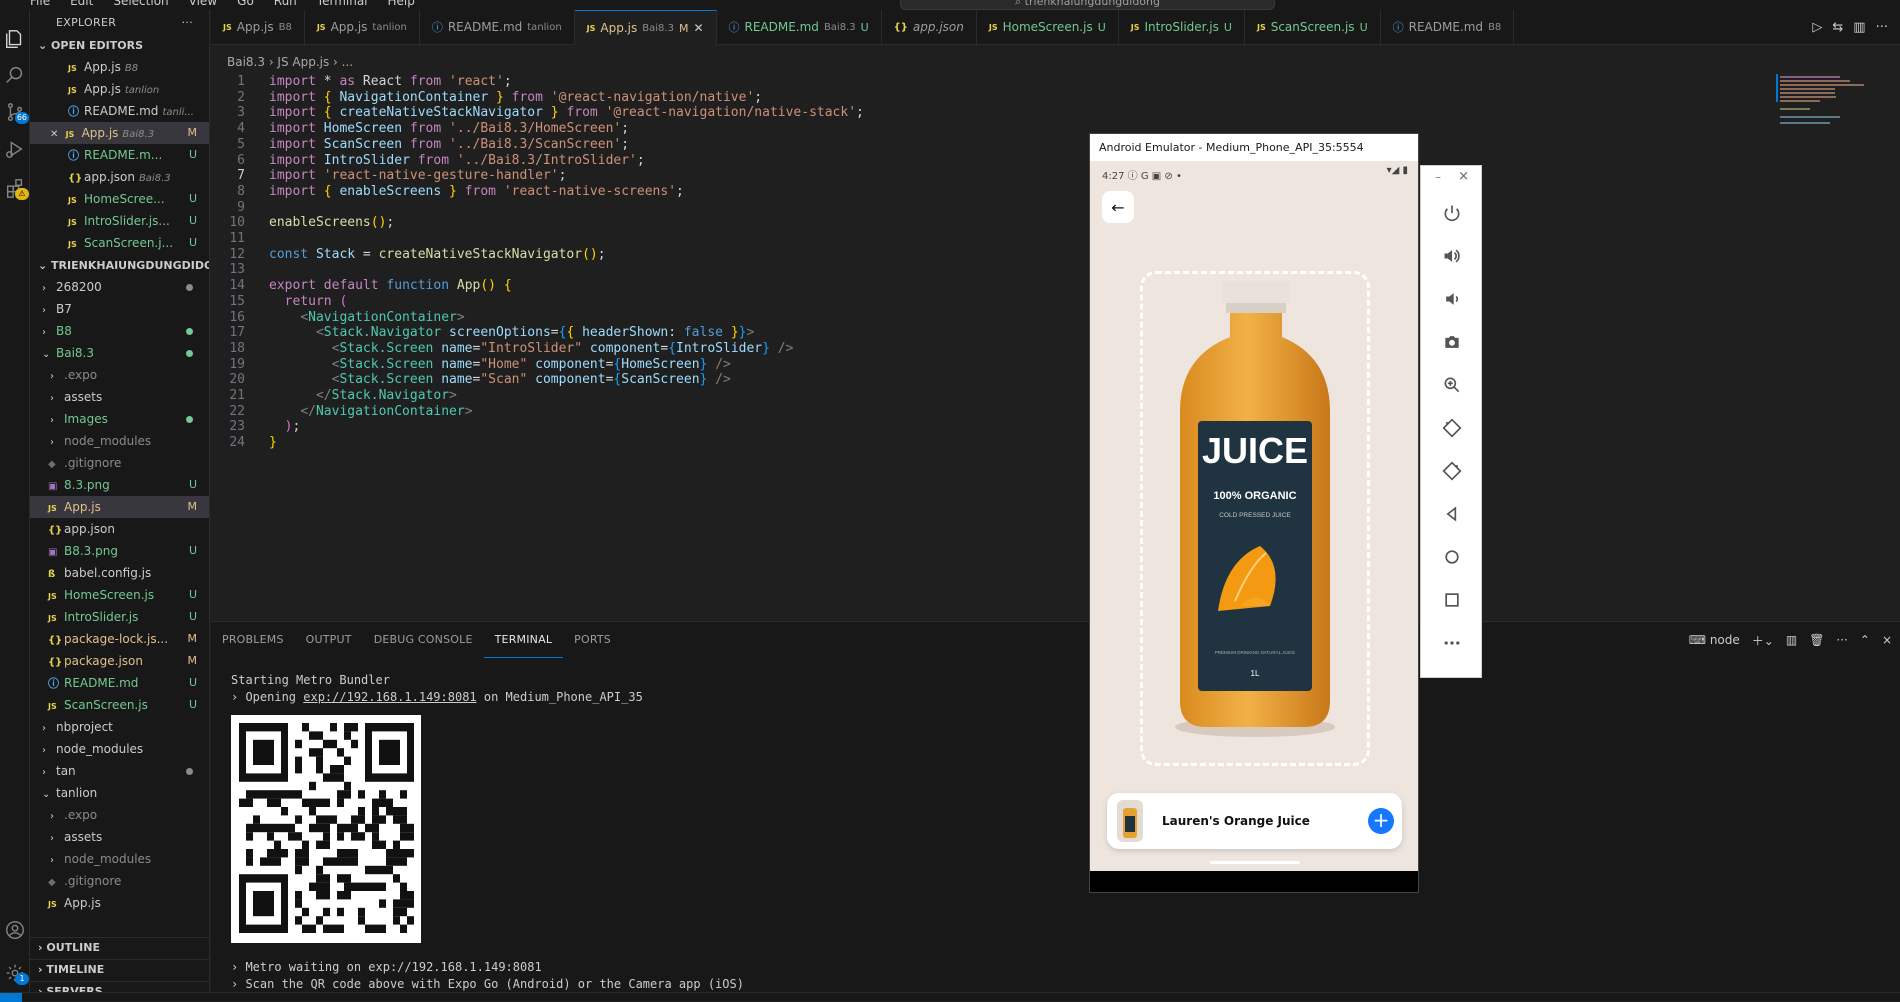 This screenshot has width=1900, height=1002. What do you see at coordinates (523, 640) in the screenshot?
I see `panel-tab: TERMINAL` at bounding box center [523, 640].